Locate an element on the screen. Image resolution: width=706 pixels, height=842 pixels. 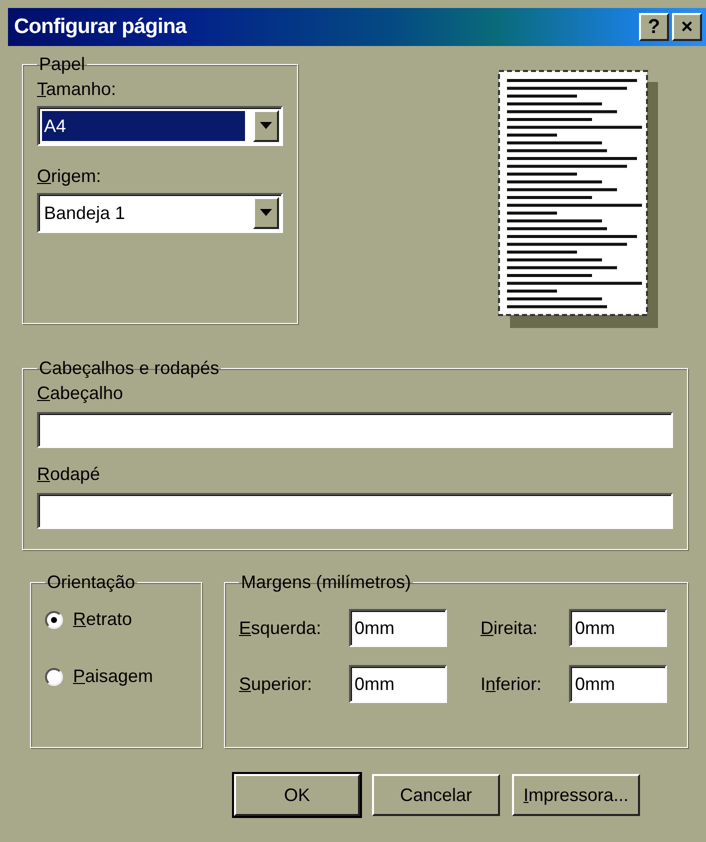
field-label: Superior: is located at coordinates (276, 684).